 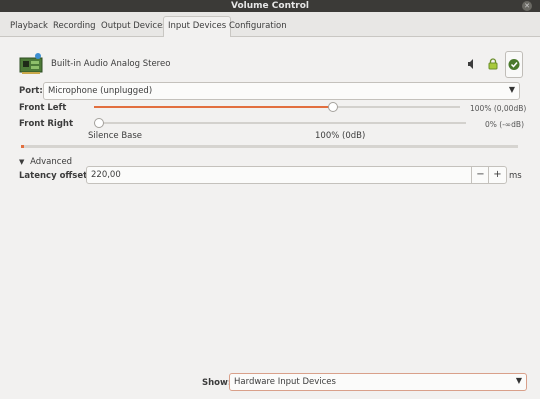 I want to click on latency-increment-button: +, so click(x=497, y=175).